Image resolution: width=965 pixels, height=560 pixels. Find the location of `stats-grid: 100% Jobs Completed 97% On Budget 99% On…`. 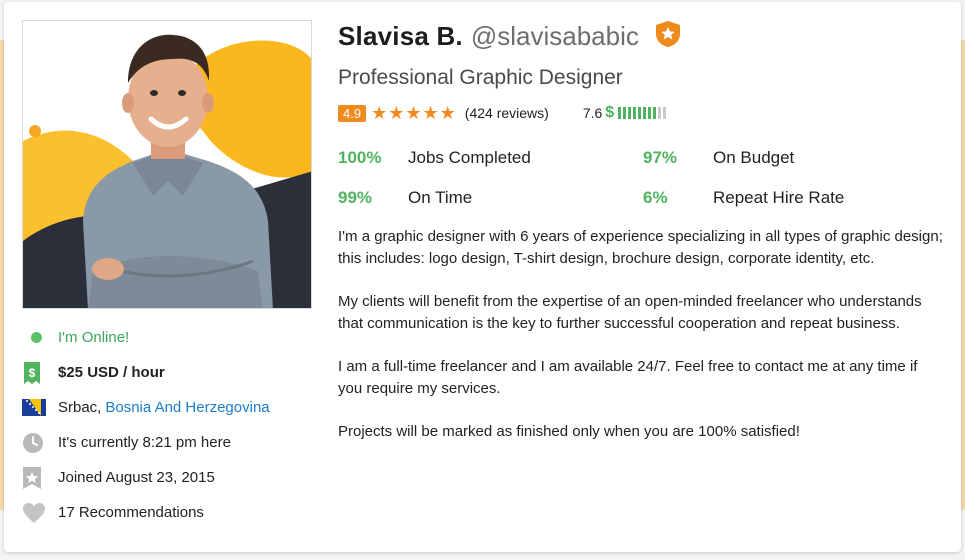

stats-grid: 100% Jobs Completed 97% On Budget 99% On… is located at coordinates (643, 178).